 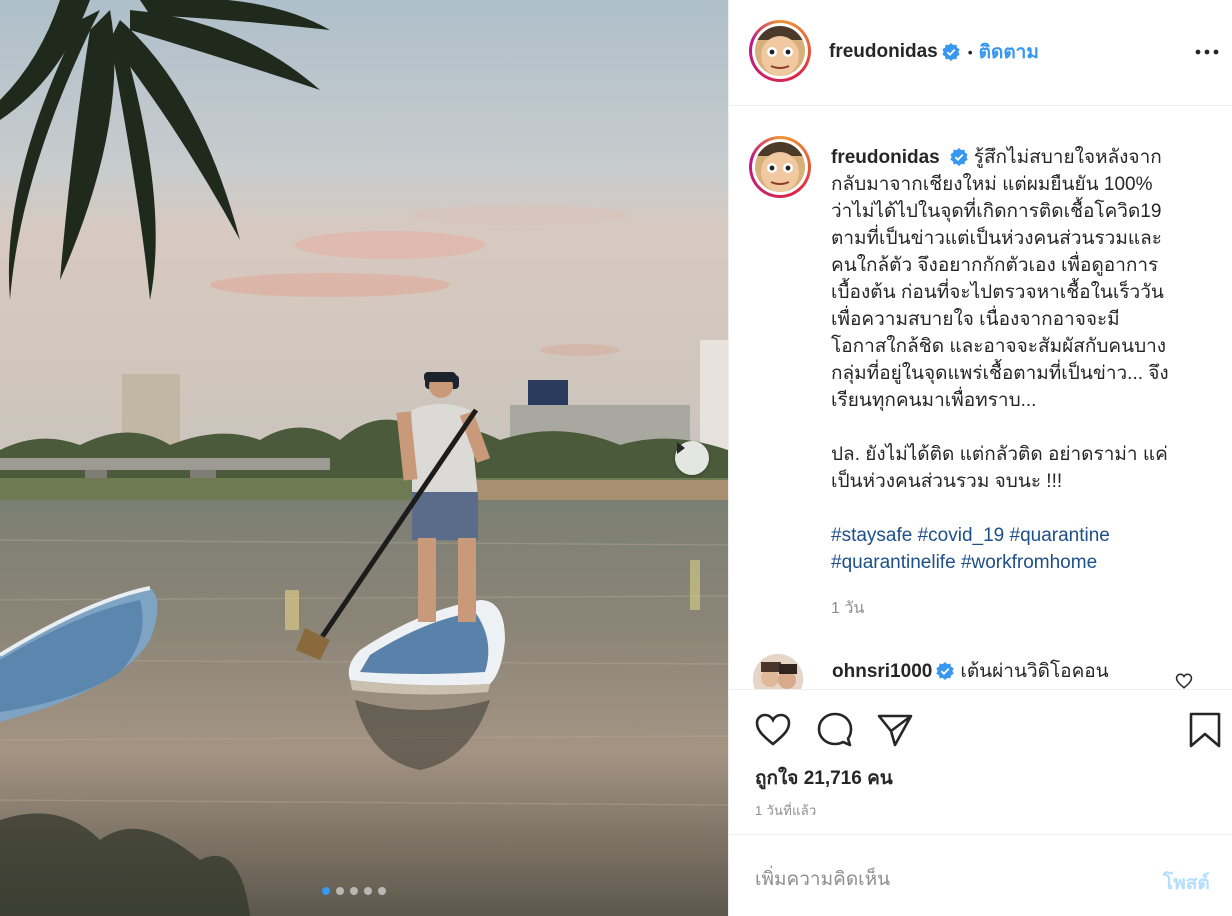 What do you see at coordinates (975, 319) in the screenshot?
I see `caption-line: เพื่อความสบายใจ เนื่องจากอาจจะมี` at bounding box center [975, 319].